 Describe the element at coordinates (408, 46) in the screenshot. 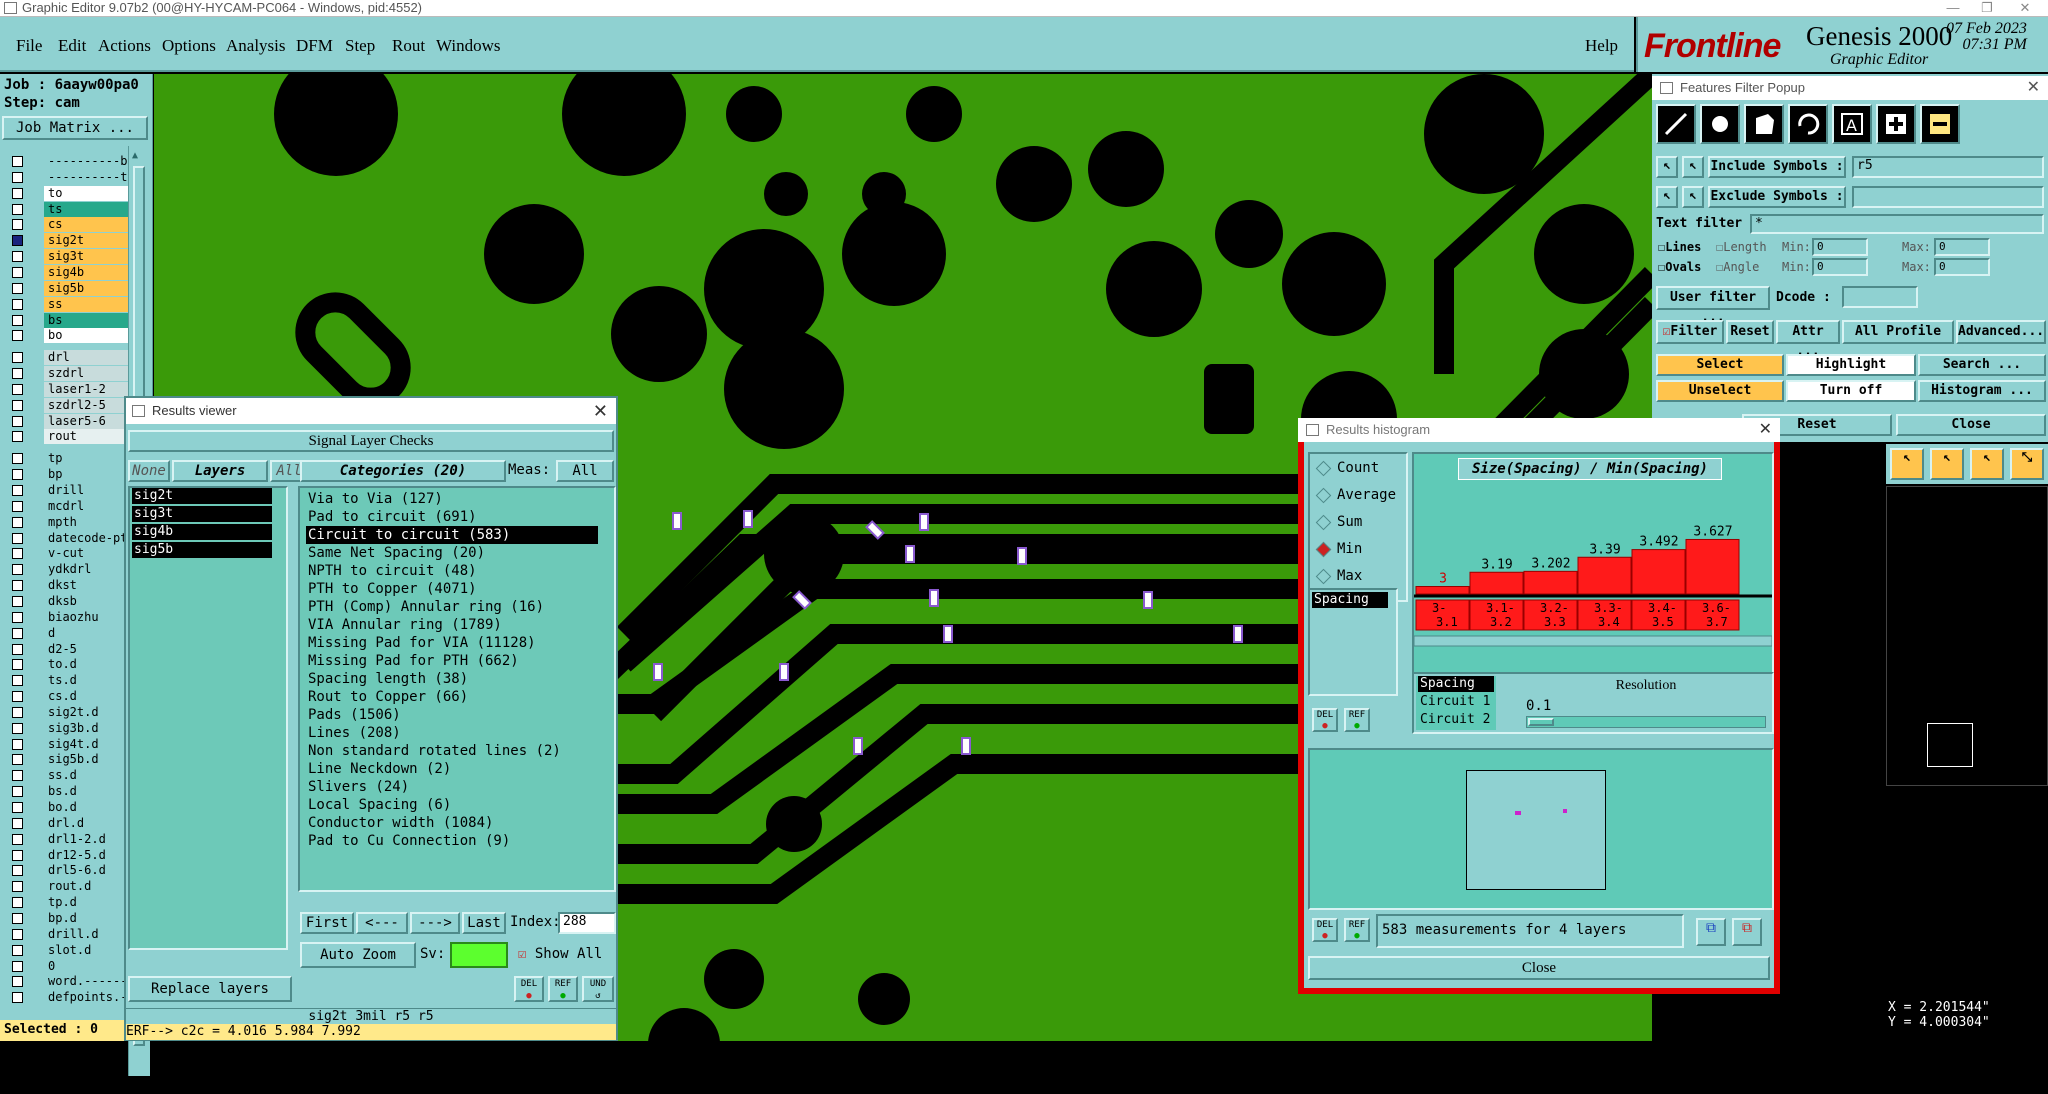

I see `menu-rout: Rout` at that location.